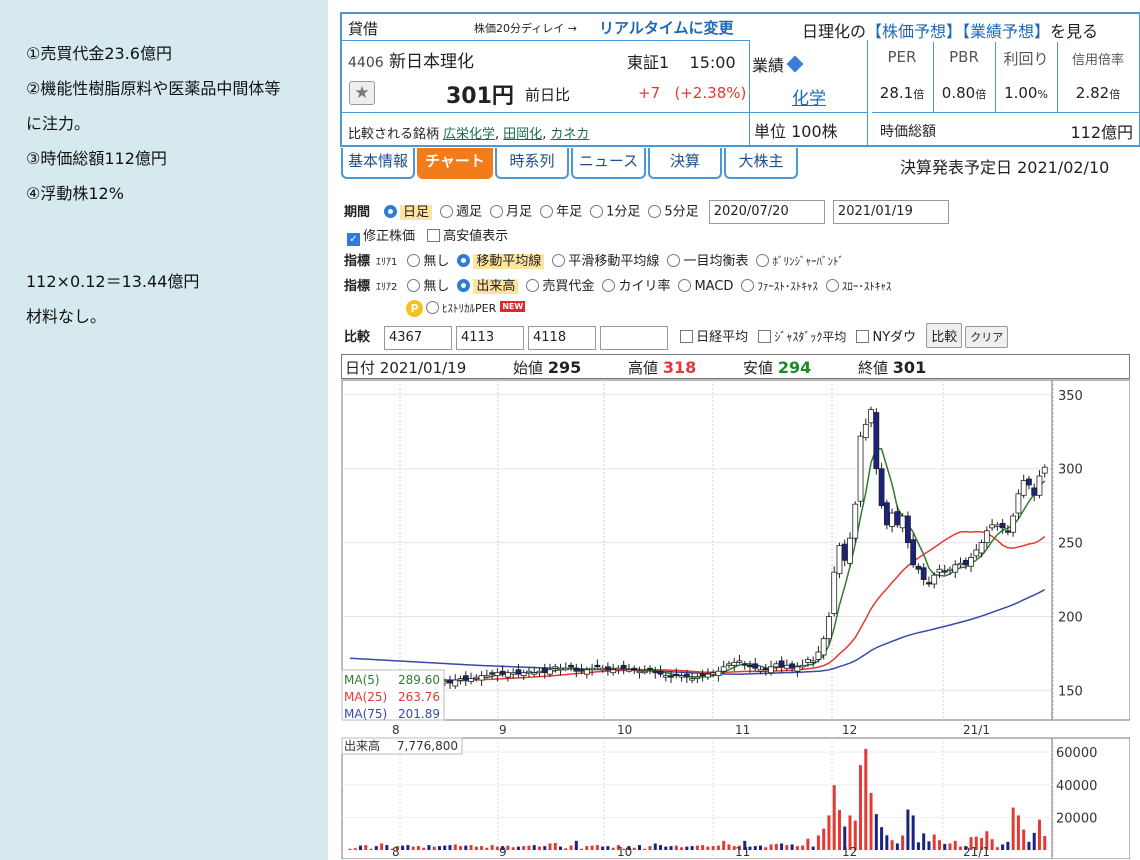  What do you see at coordinates (519, 212) in the screenshot?
I see `period-monthly: 月足` at bounding box center [519, 212].